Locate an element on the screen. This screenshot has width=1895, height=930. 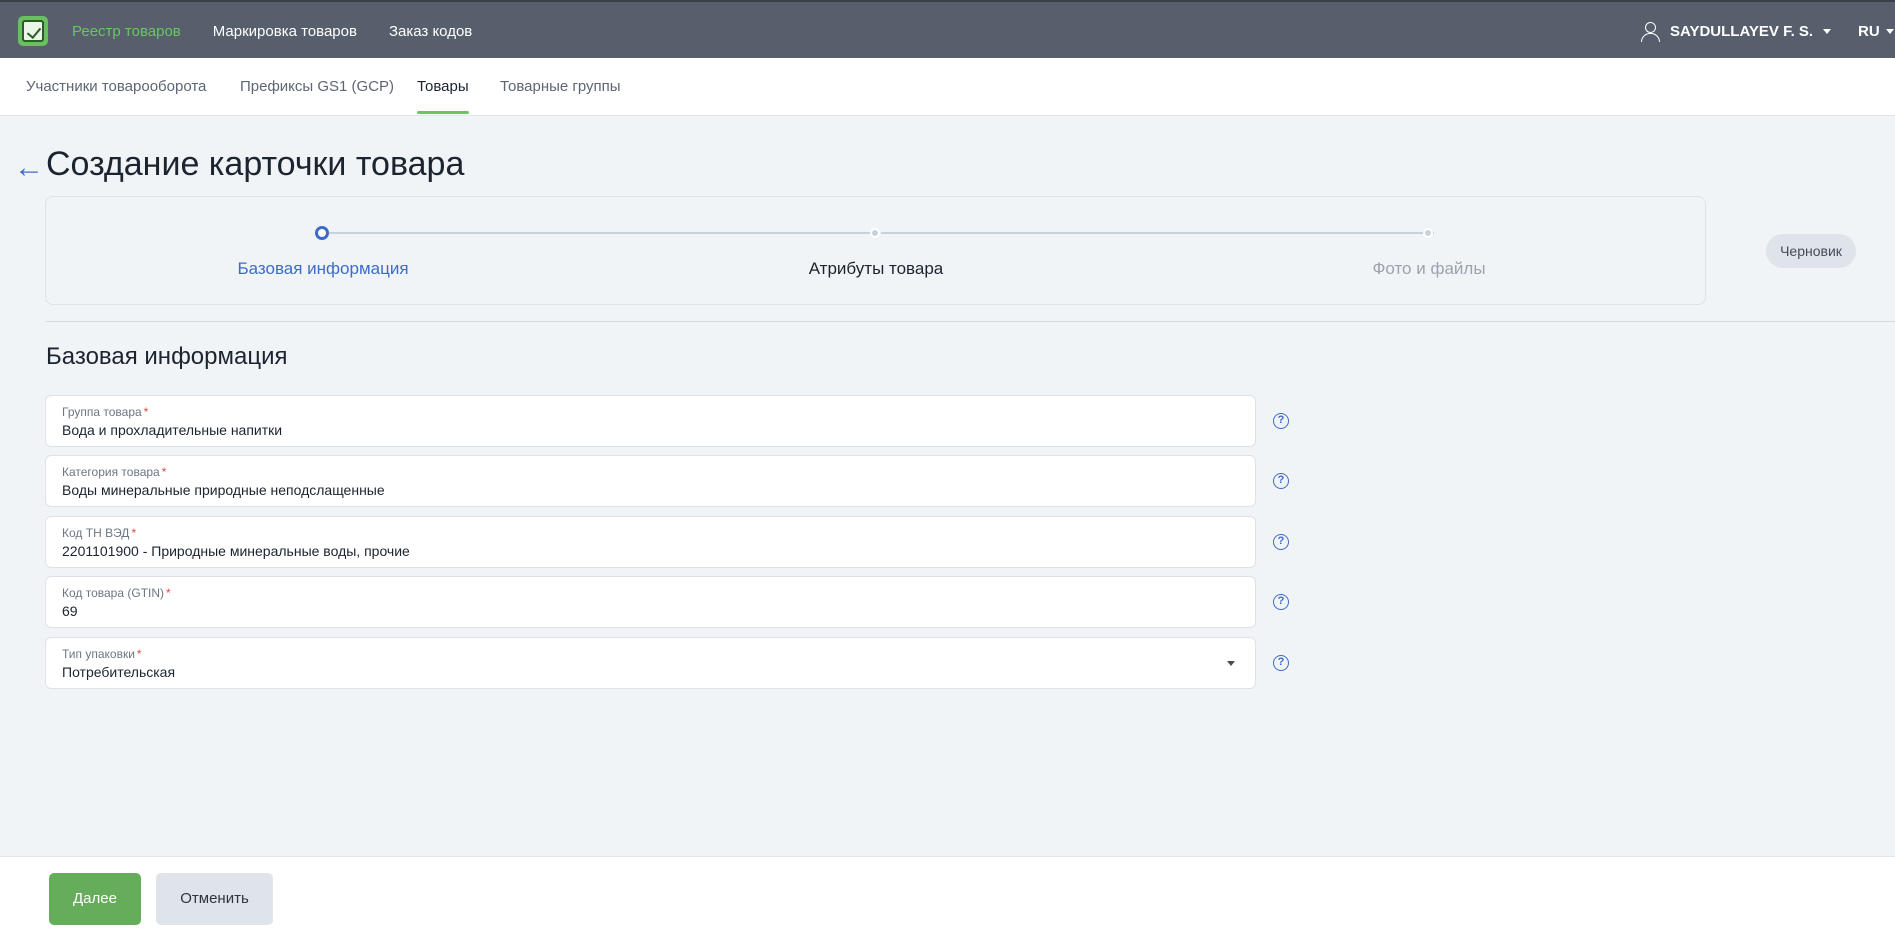
tab-product-groups: Товарные группы is located at coordinates (560, 87).